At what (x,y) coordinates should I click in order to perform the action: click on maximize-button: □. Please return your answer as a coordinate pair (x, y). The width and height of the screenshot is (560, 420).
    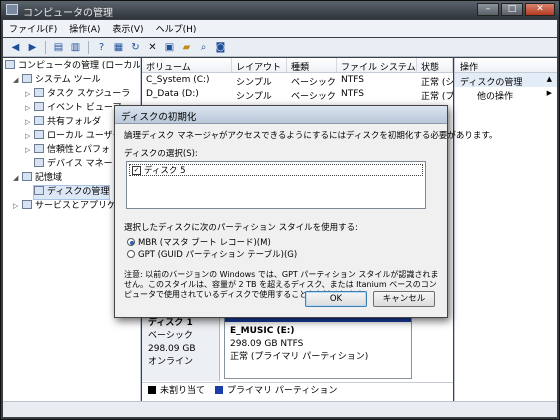
    Looking at the image, I should click on (512, 9).